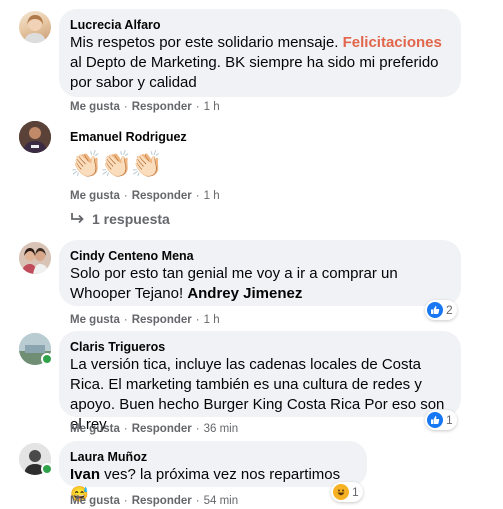  Describe the element at coordinates (212, 457) in the screenshot. I see `author-name: Laura Muñoz` at that location.